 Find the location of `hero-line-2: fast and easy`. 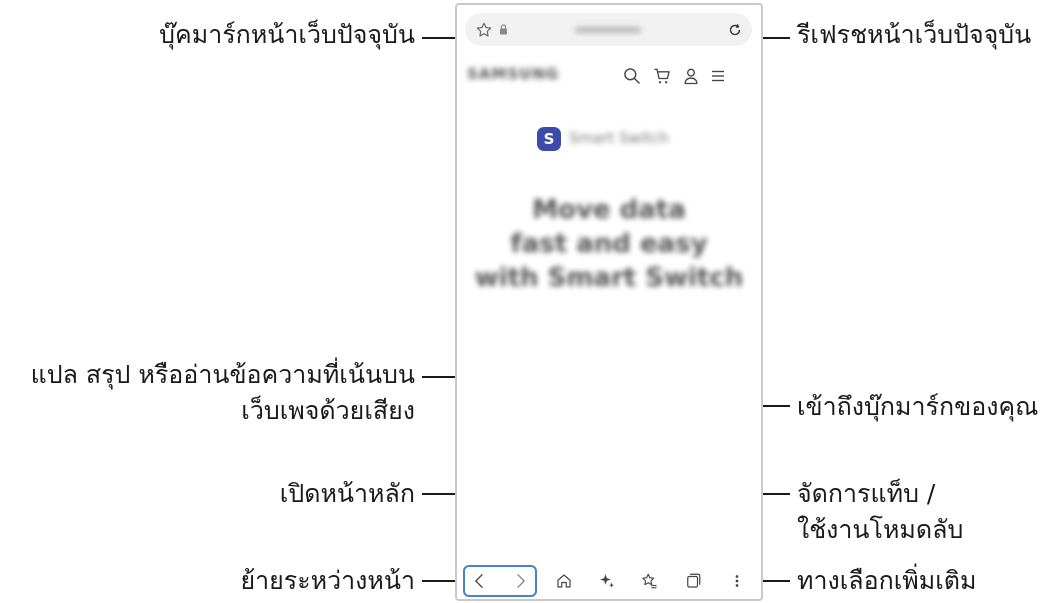

hero-line-2: fast and easy is located at coordinates (609, 244).